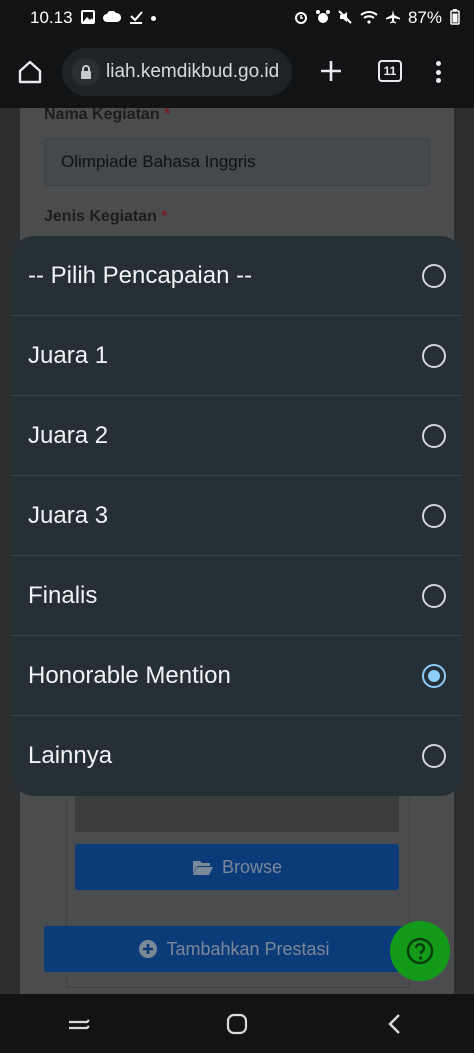  I want to click on notification-dot-icon, so click(153, 18).